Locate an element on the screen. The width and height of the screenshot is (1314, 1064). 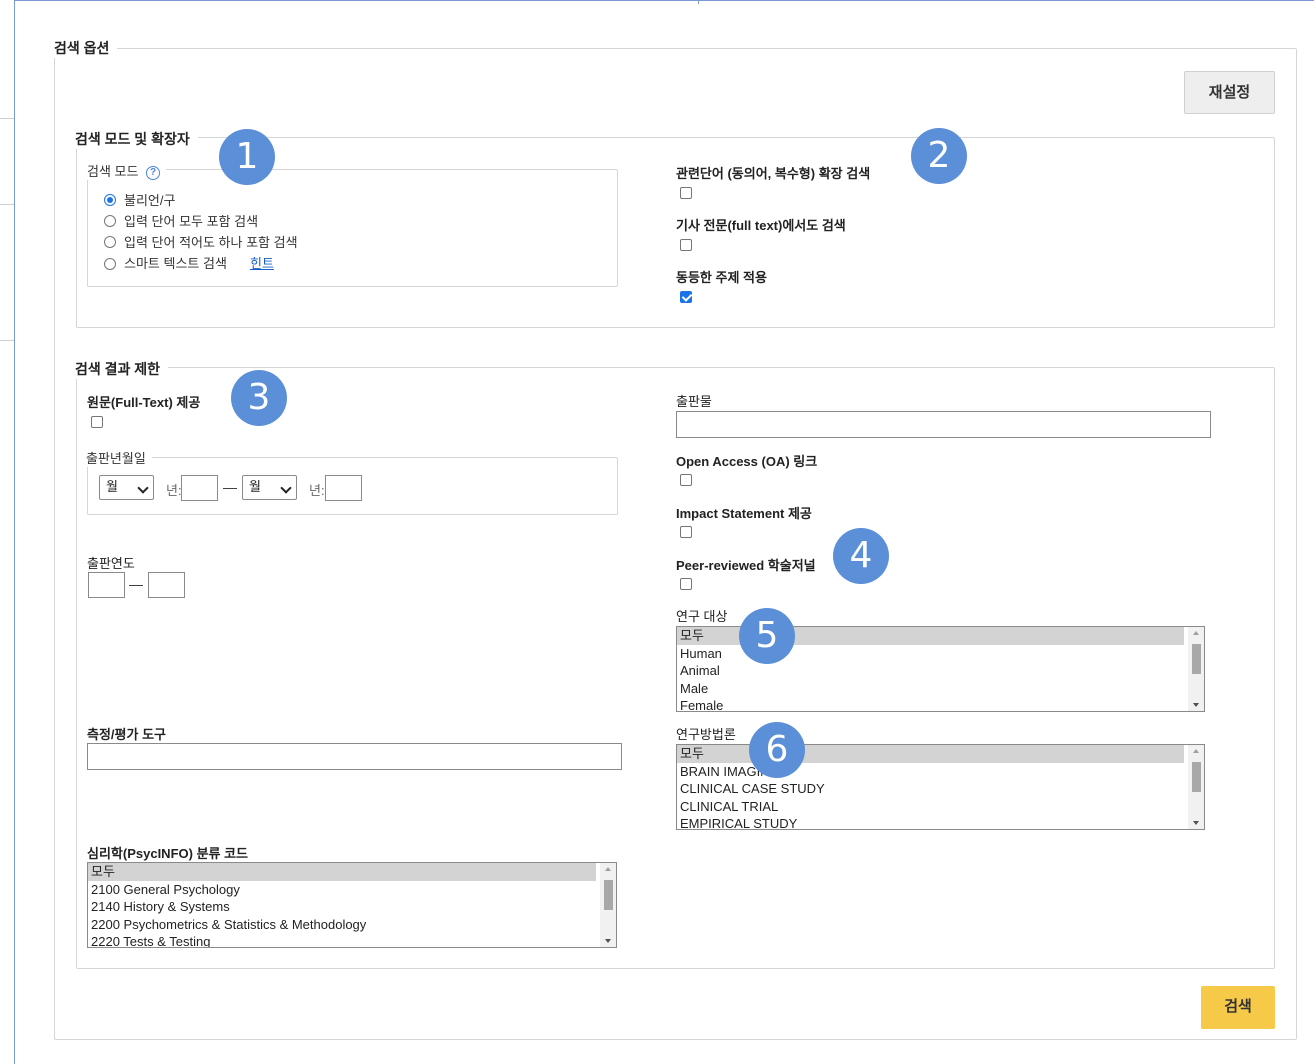
radio-any-word is located at coordinates (110, 242).